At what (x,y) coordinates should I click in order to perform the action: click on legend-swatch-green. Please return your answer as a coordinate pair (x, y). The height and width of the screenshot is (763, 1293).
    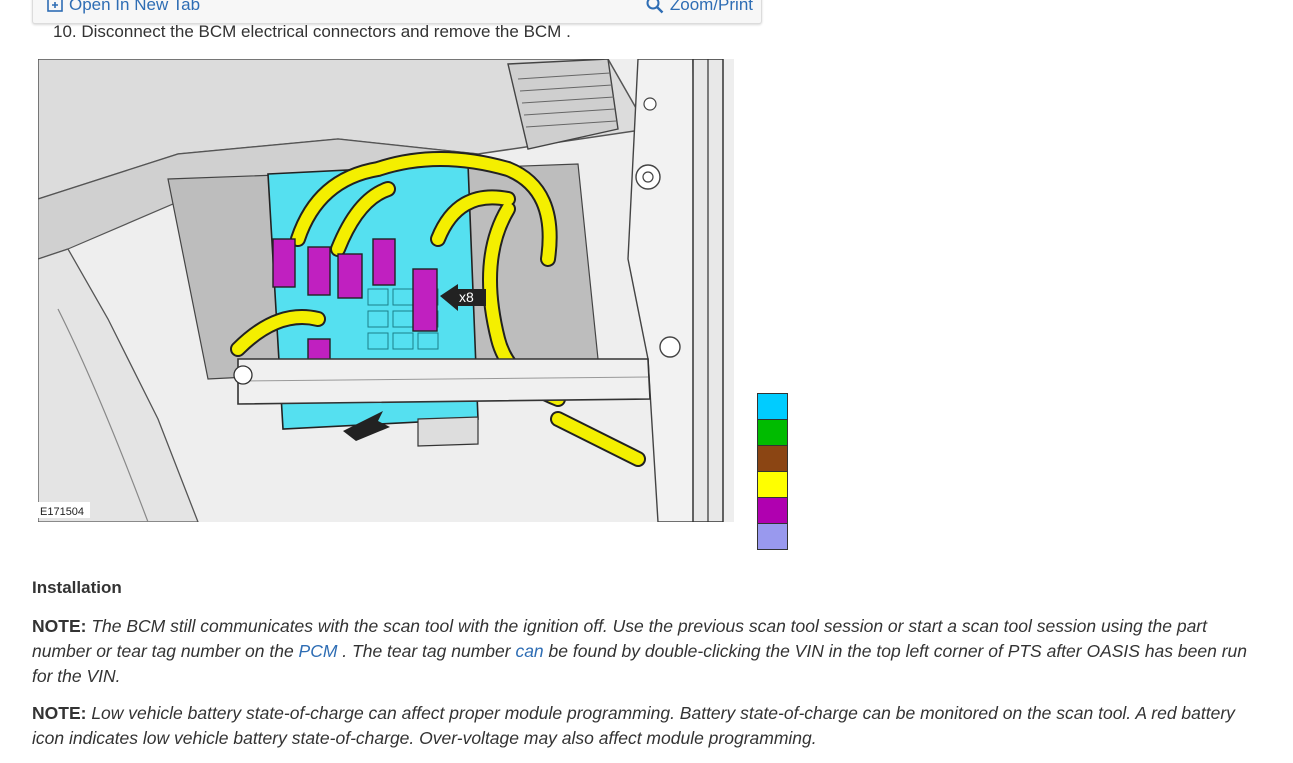
    Looking at the image, I should click on (772, 432).